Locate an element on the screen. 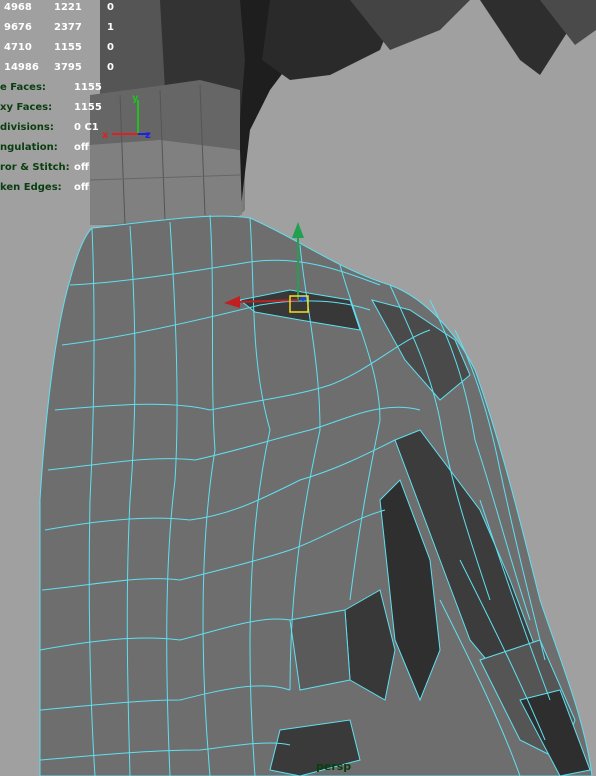 The image size is (596, 776). axis-x-label: x is located at coordinates (105, 135).